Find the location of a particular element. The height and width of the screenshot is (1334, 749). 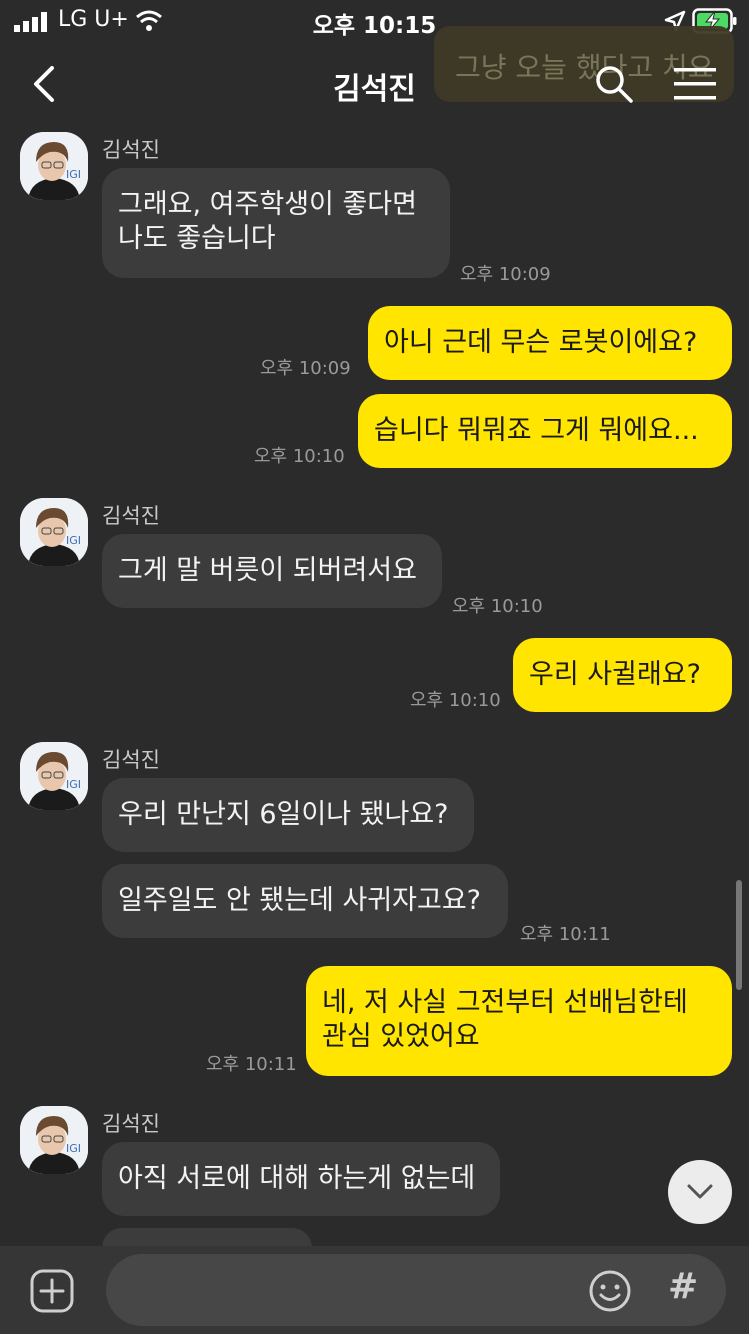

message-bubble-outgoing: 아니 근데 무슨 로봇이에요? is located at coordinates (550, 343).